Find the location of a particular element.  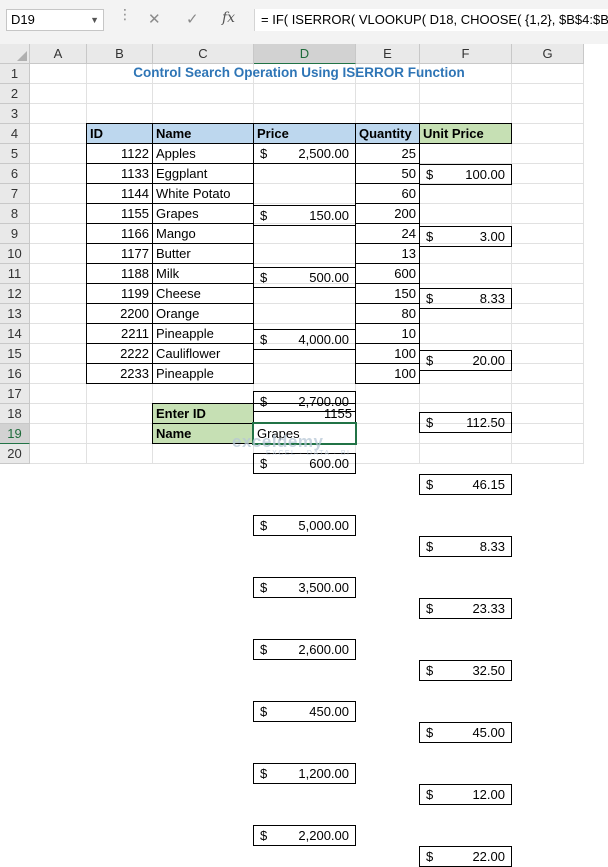

table-cell-id: 2233 is located at coordinates (119, 373).